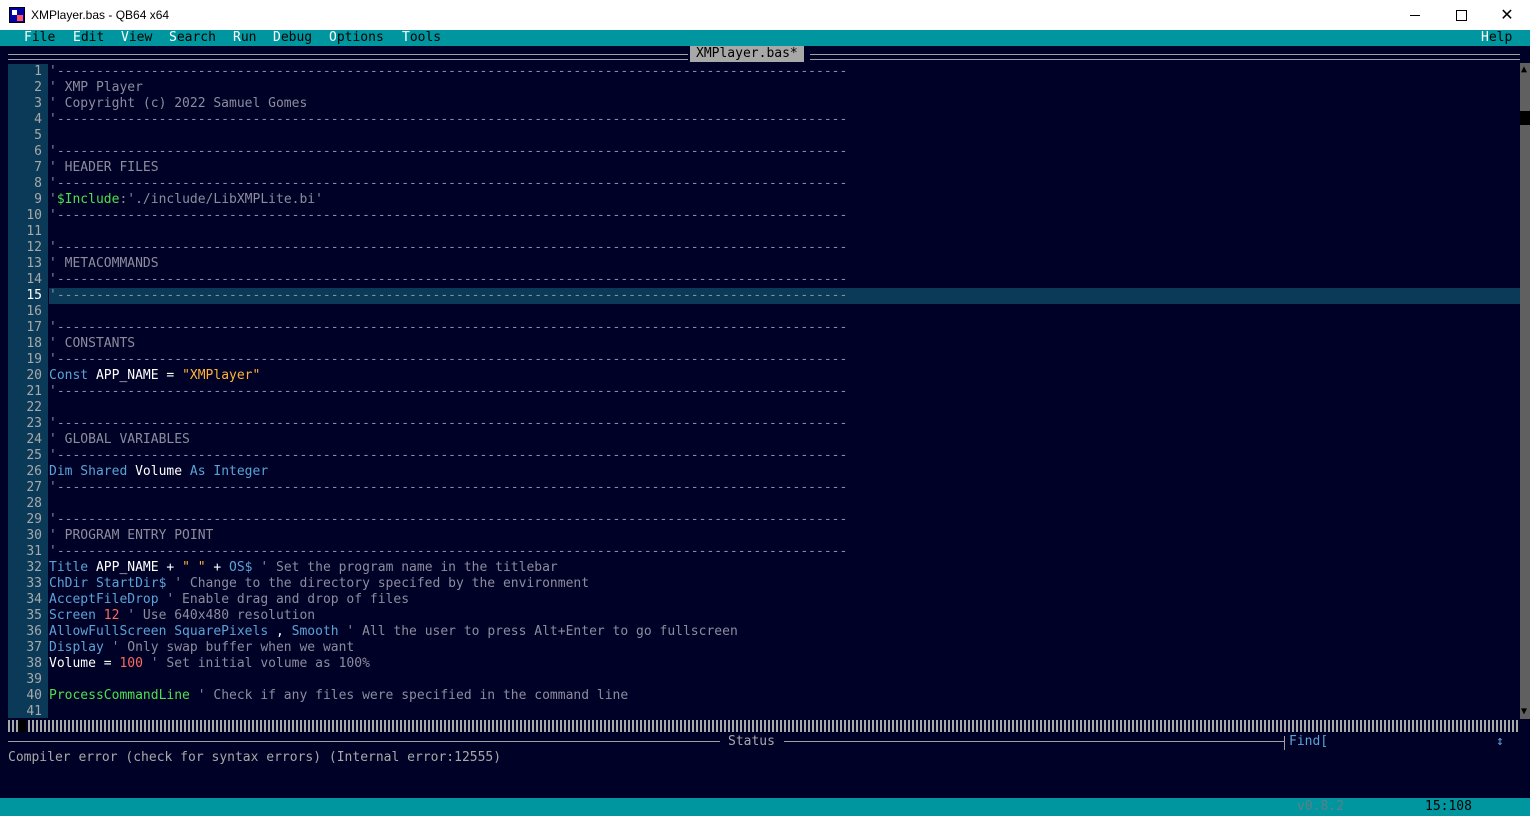 The image size is (1530, 816). What do you see at coordinates (88, 38) in the screenshot?
I see `menu-edit: Edit` at bounding box center [88, 38].